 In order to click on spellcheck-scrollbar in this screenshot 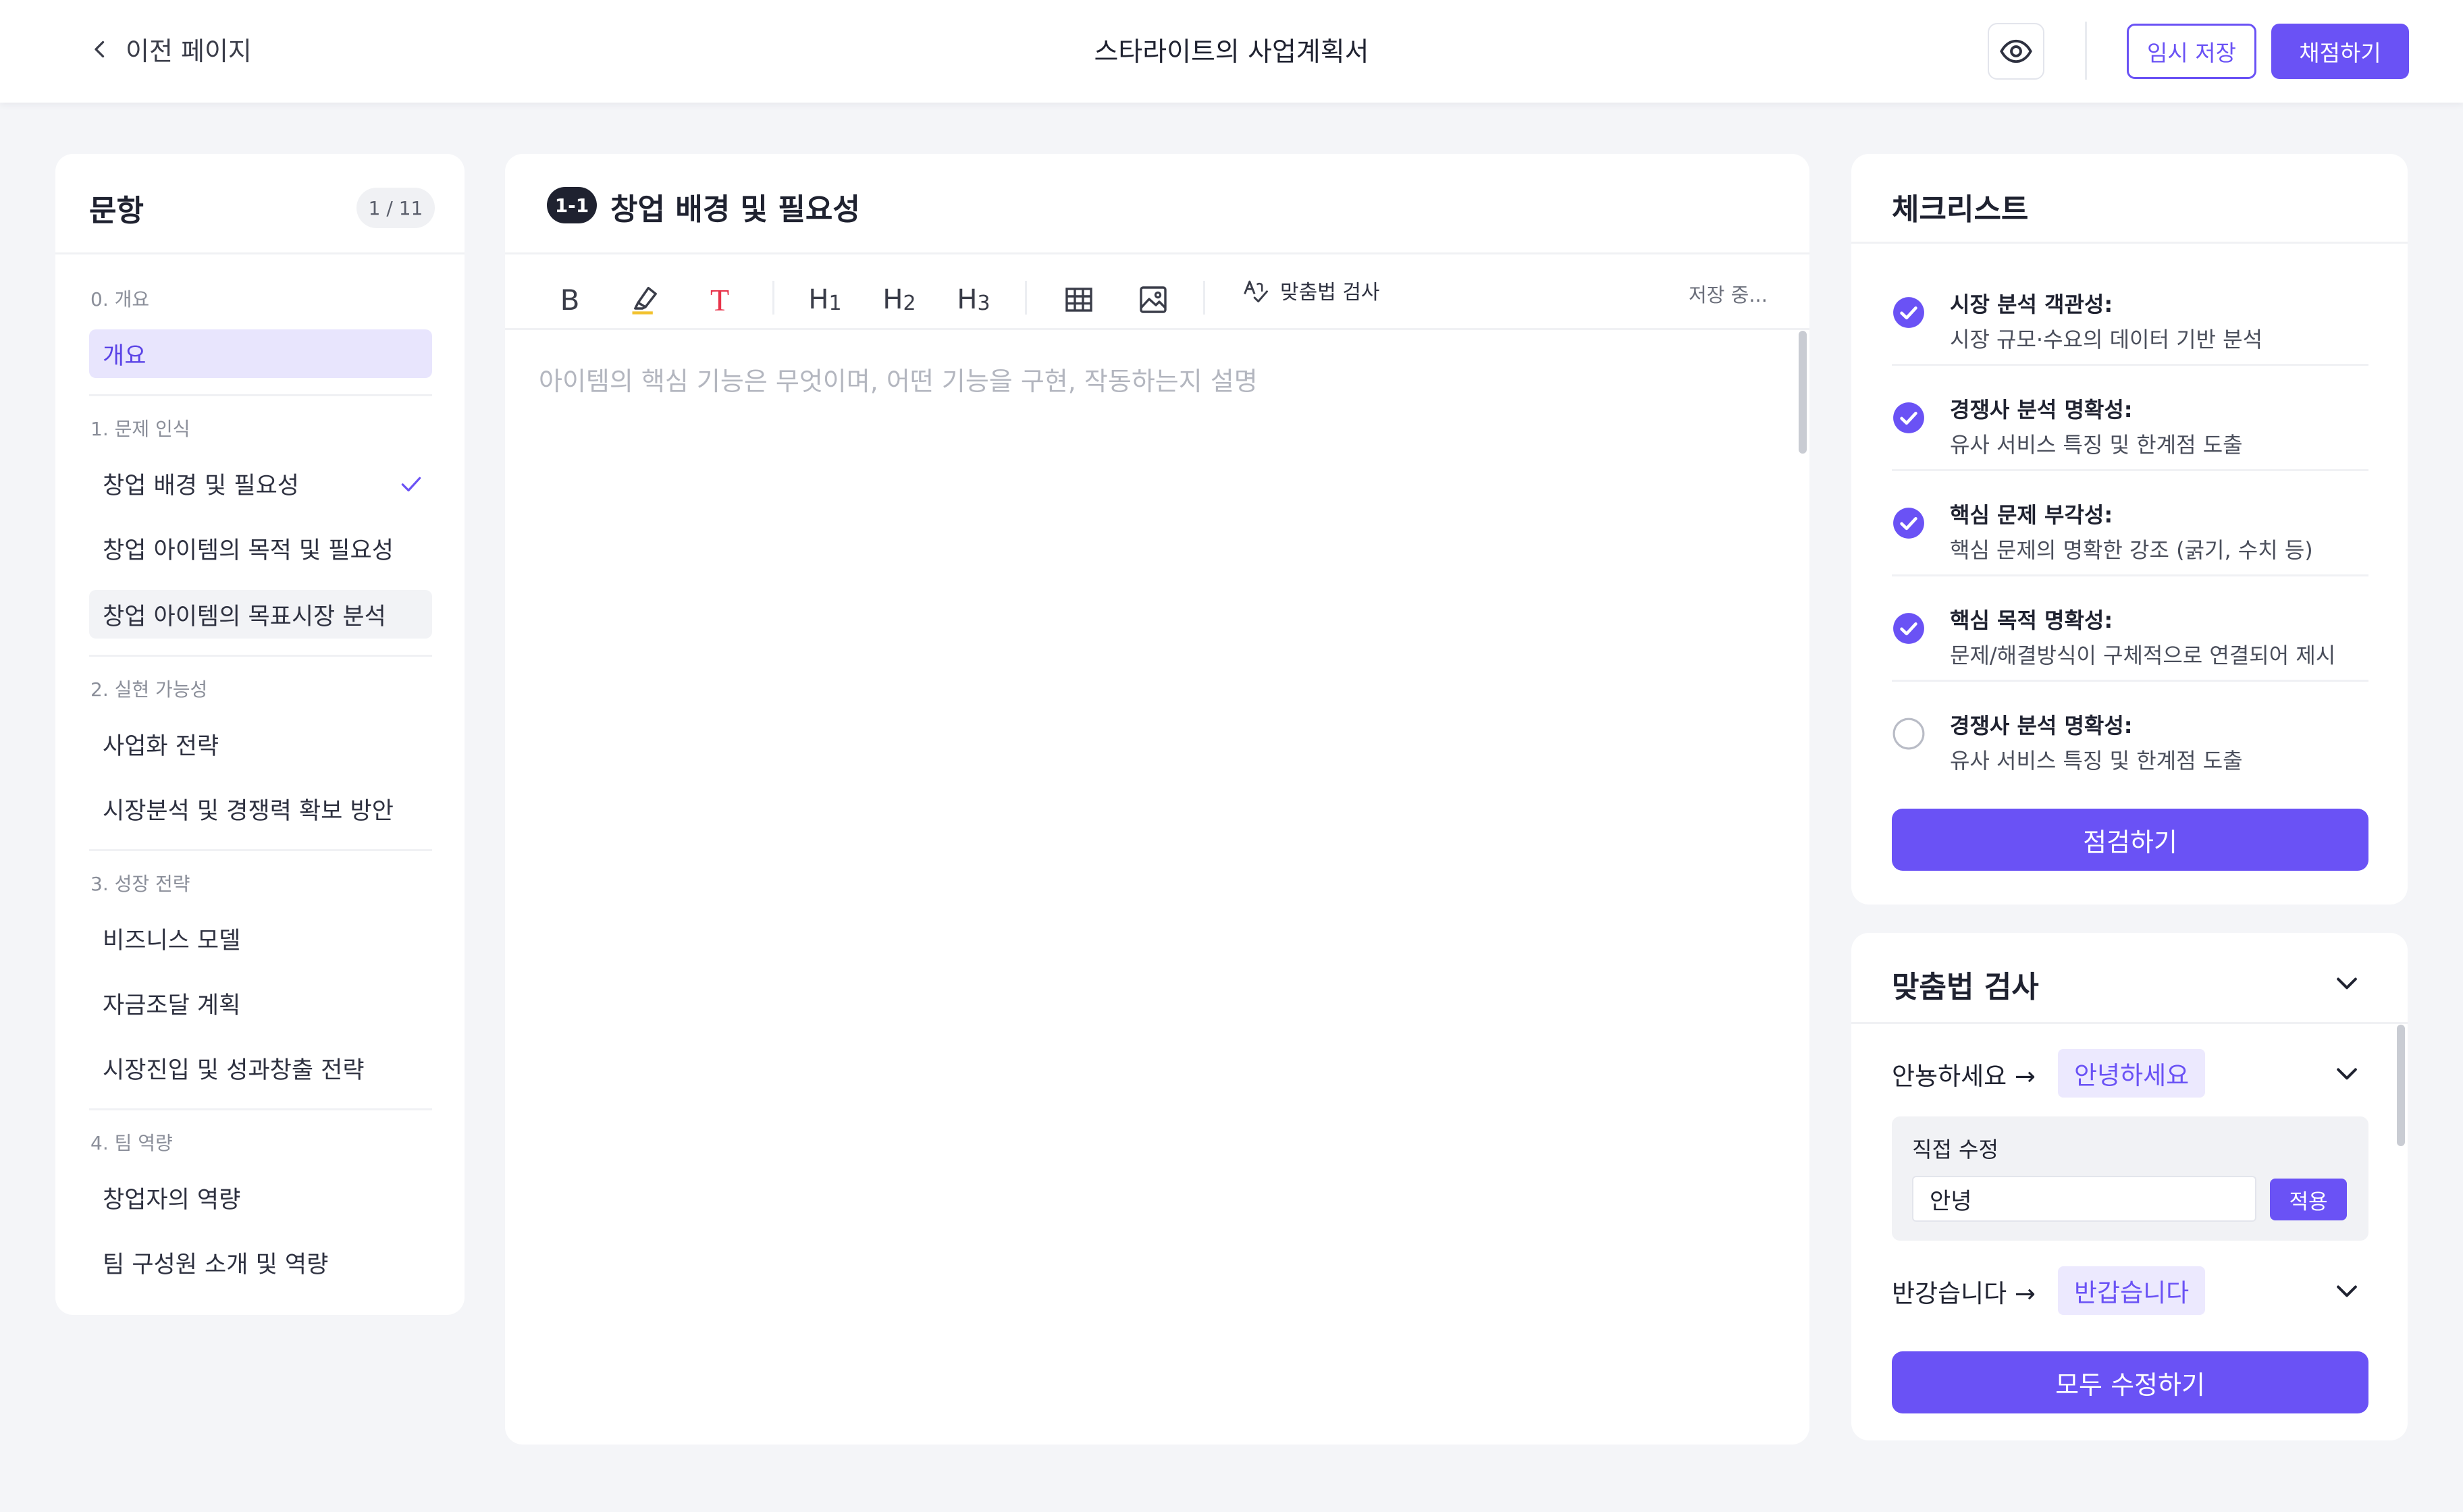, I will do `click(2401, 1085)`.